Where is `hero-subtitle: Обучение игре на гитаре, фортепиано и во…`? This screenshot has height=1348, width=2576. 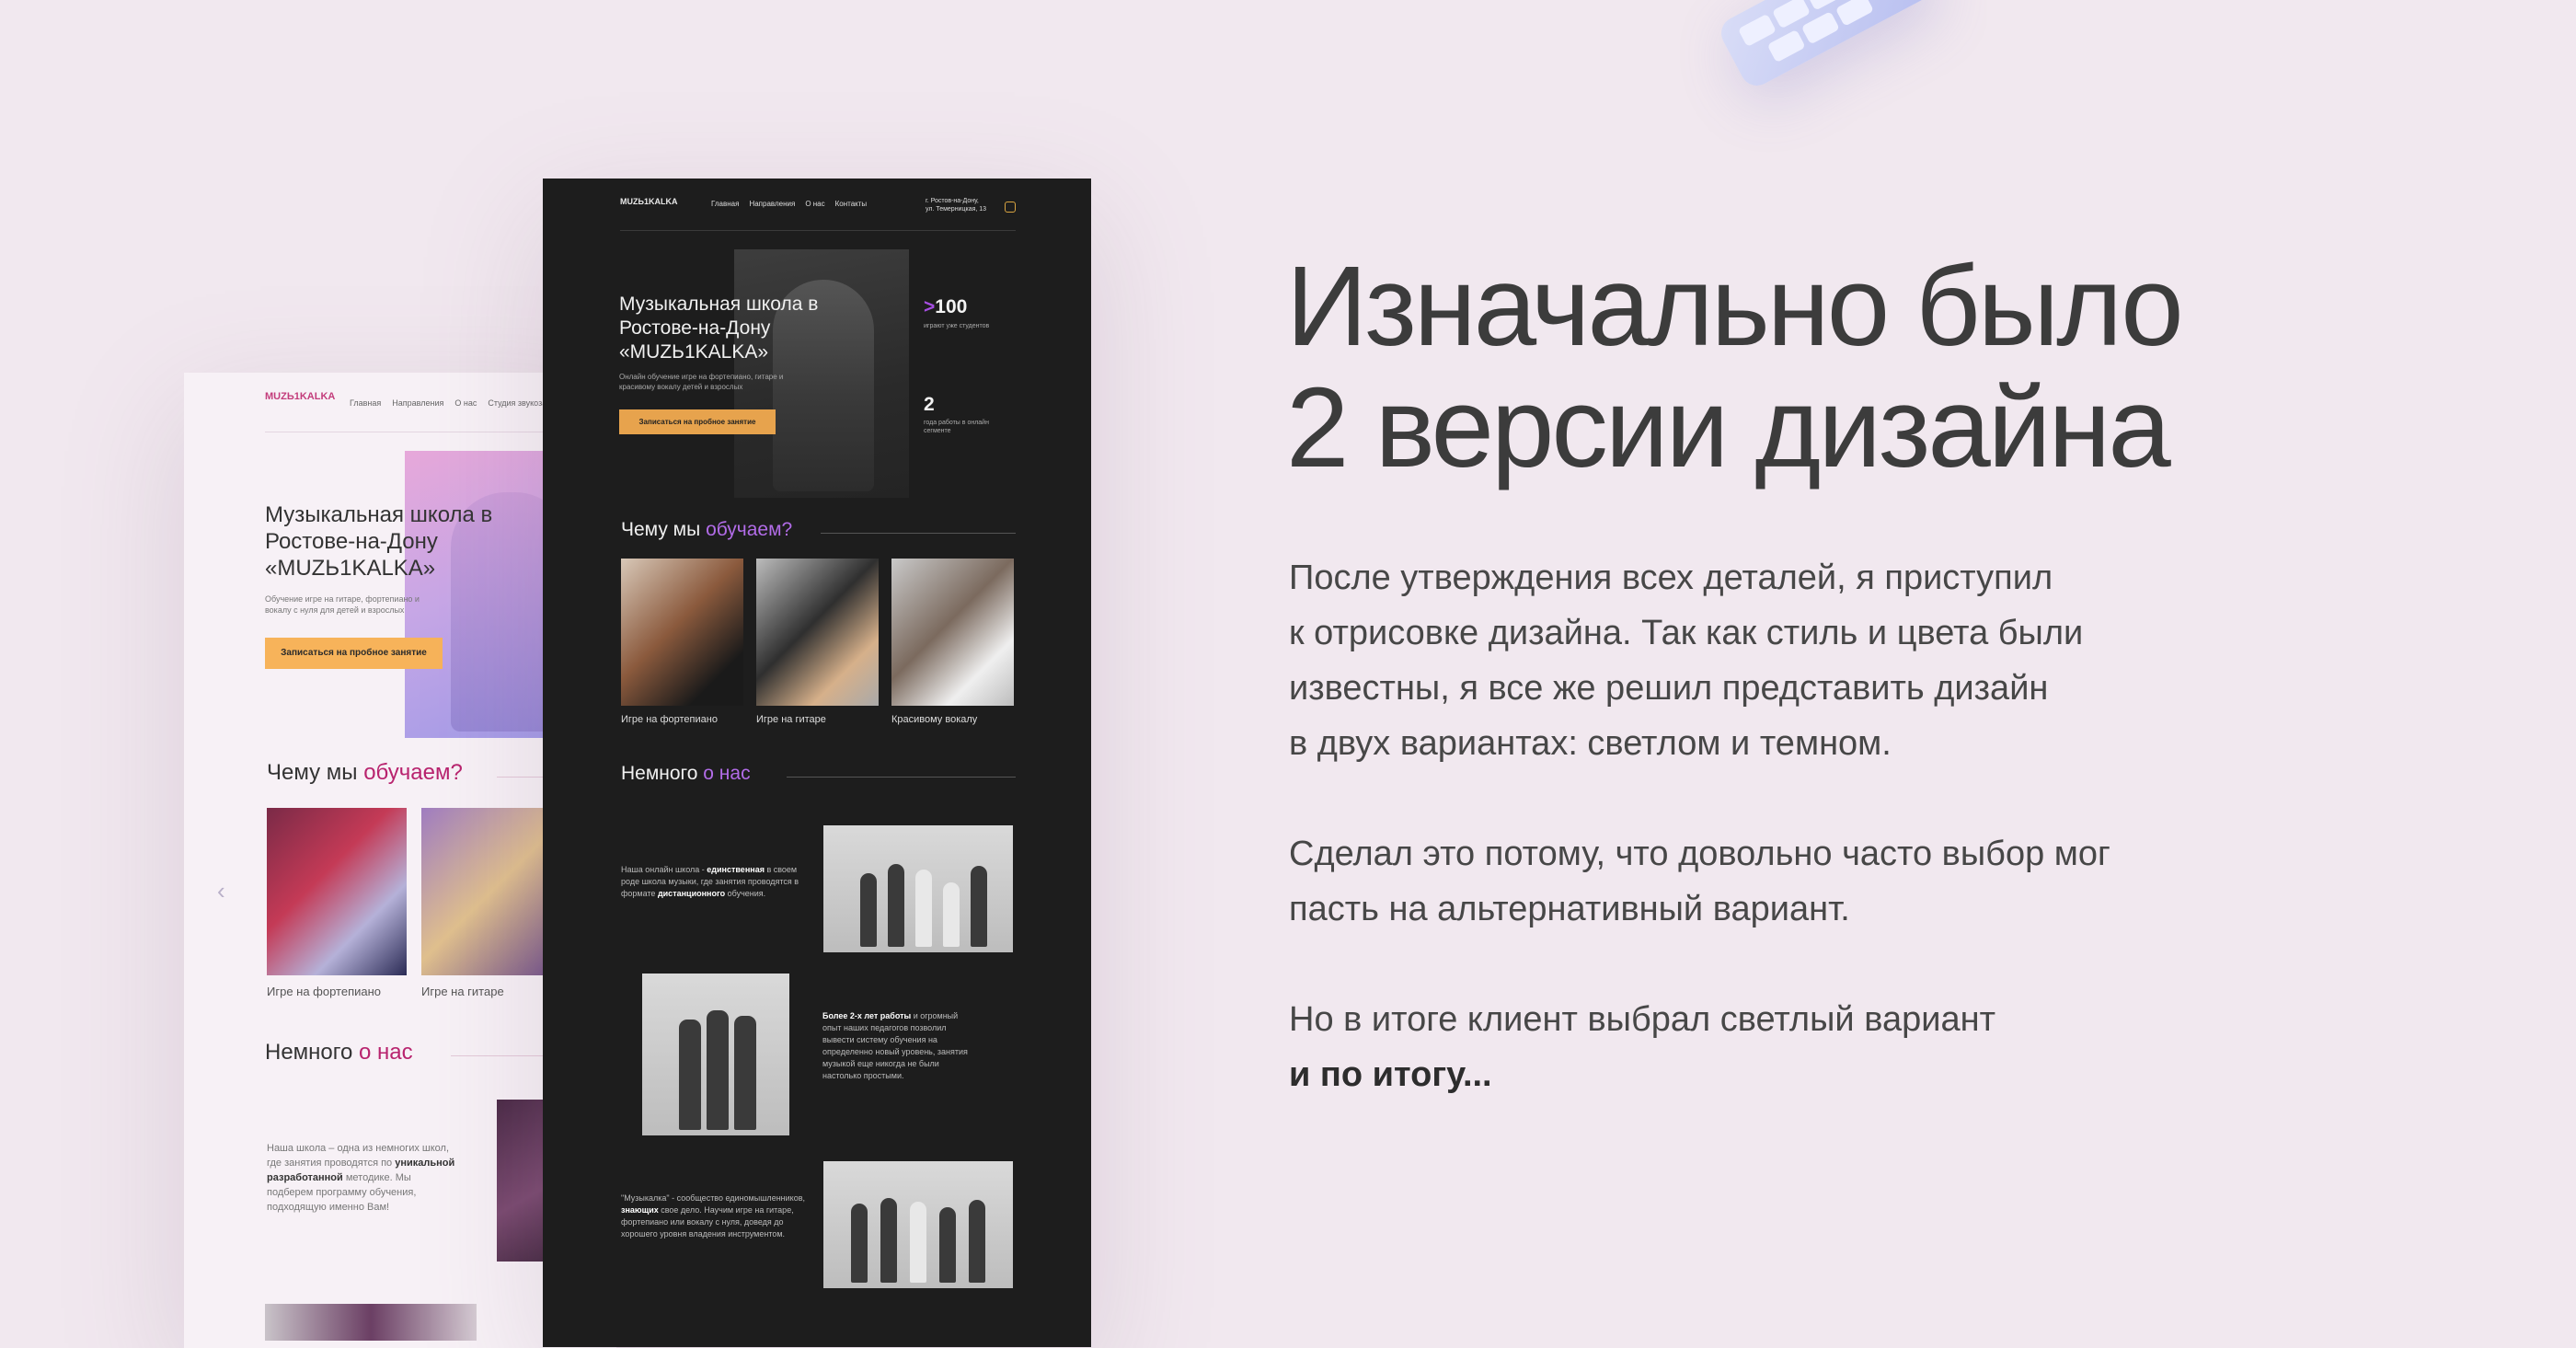
hero-subtitle: Обучение игре на гитаре, фортепиано и во… is located at coordinates (342, 604).